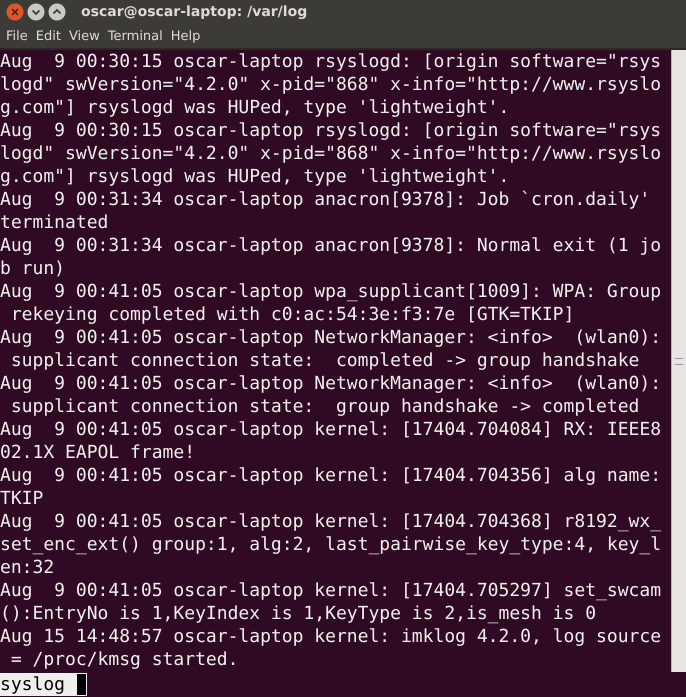  What do you see at coordinates (84, 36) in the screenshot?
I see `menu-item: View` at bounding box center [84, 36].